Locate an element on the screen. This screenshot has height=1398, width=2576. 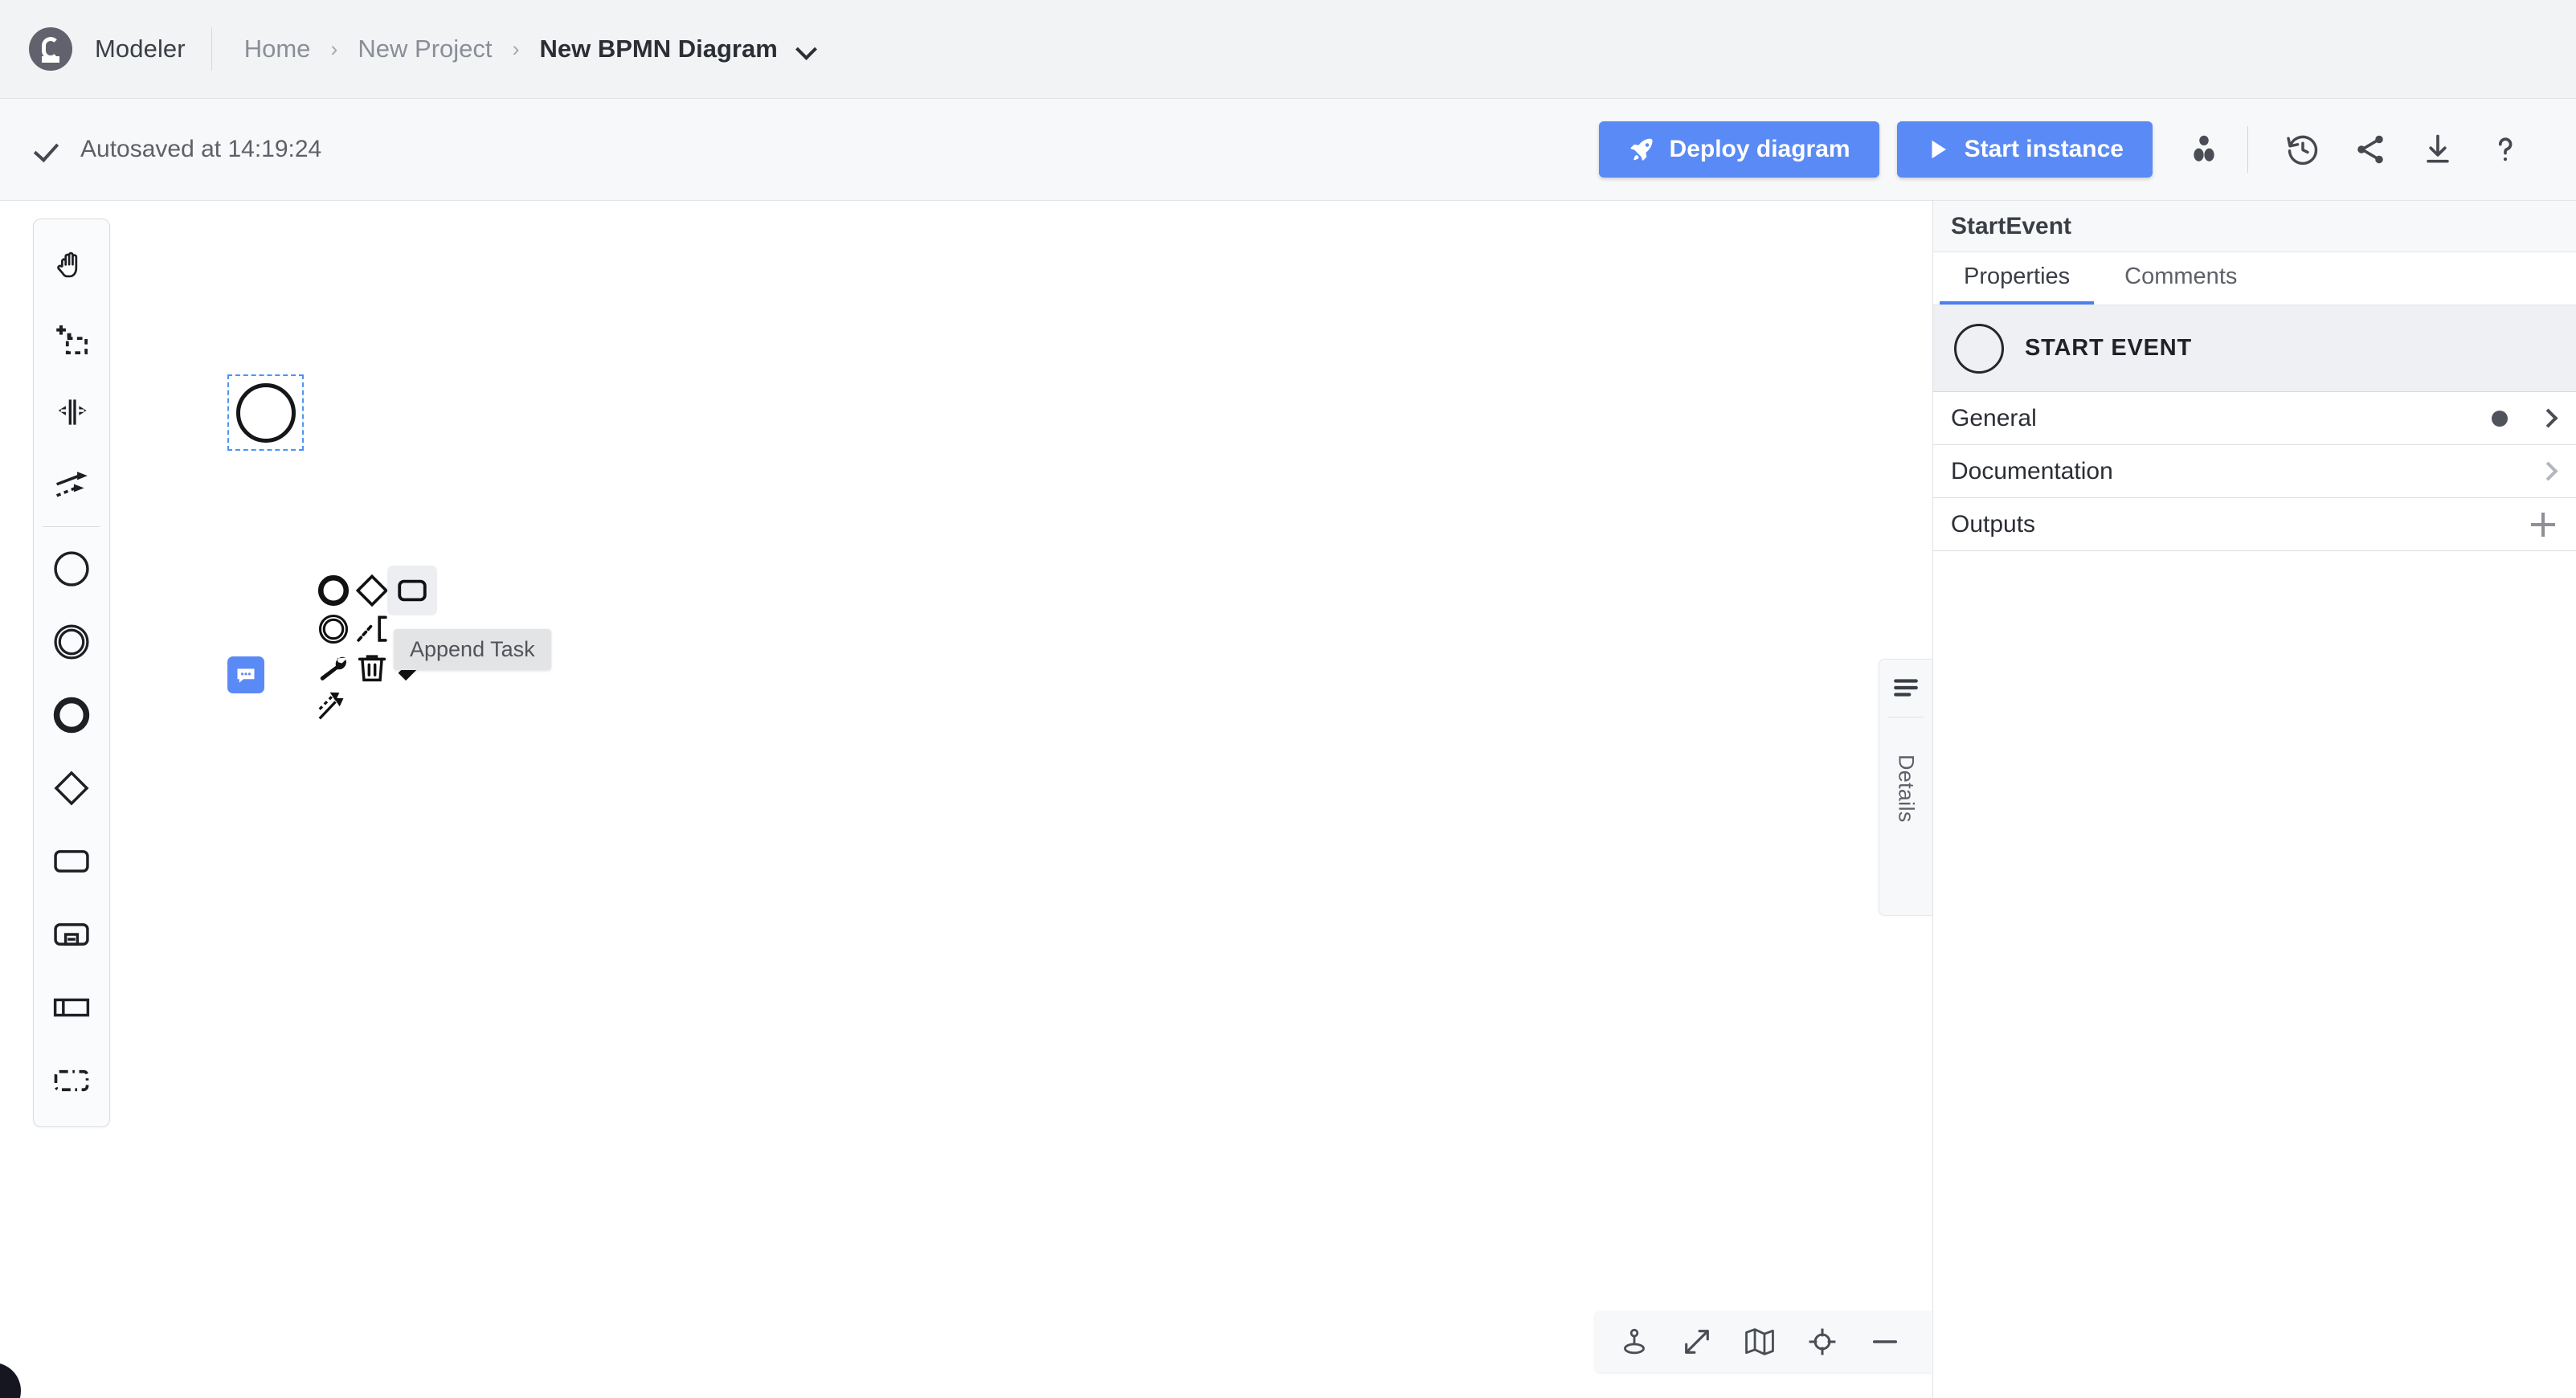
start-instance-label: Start instance is located at coordinates (2044, 149).